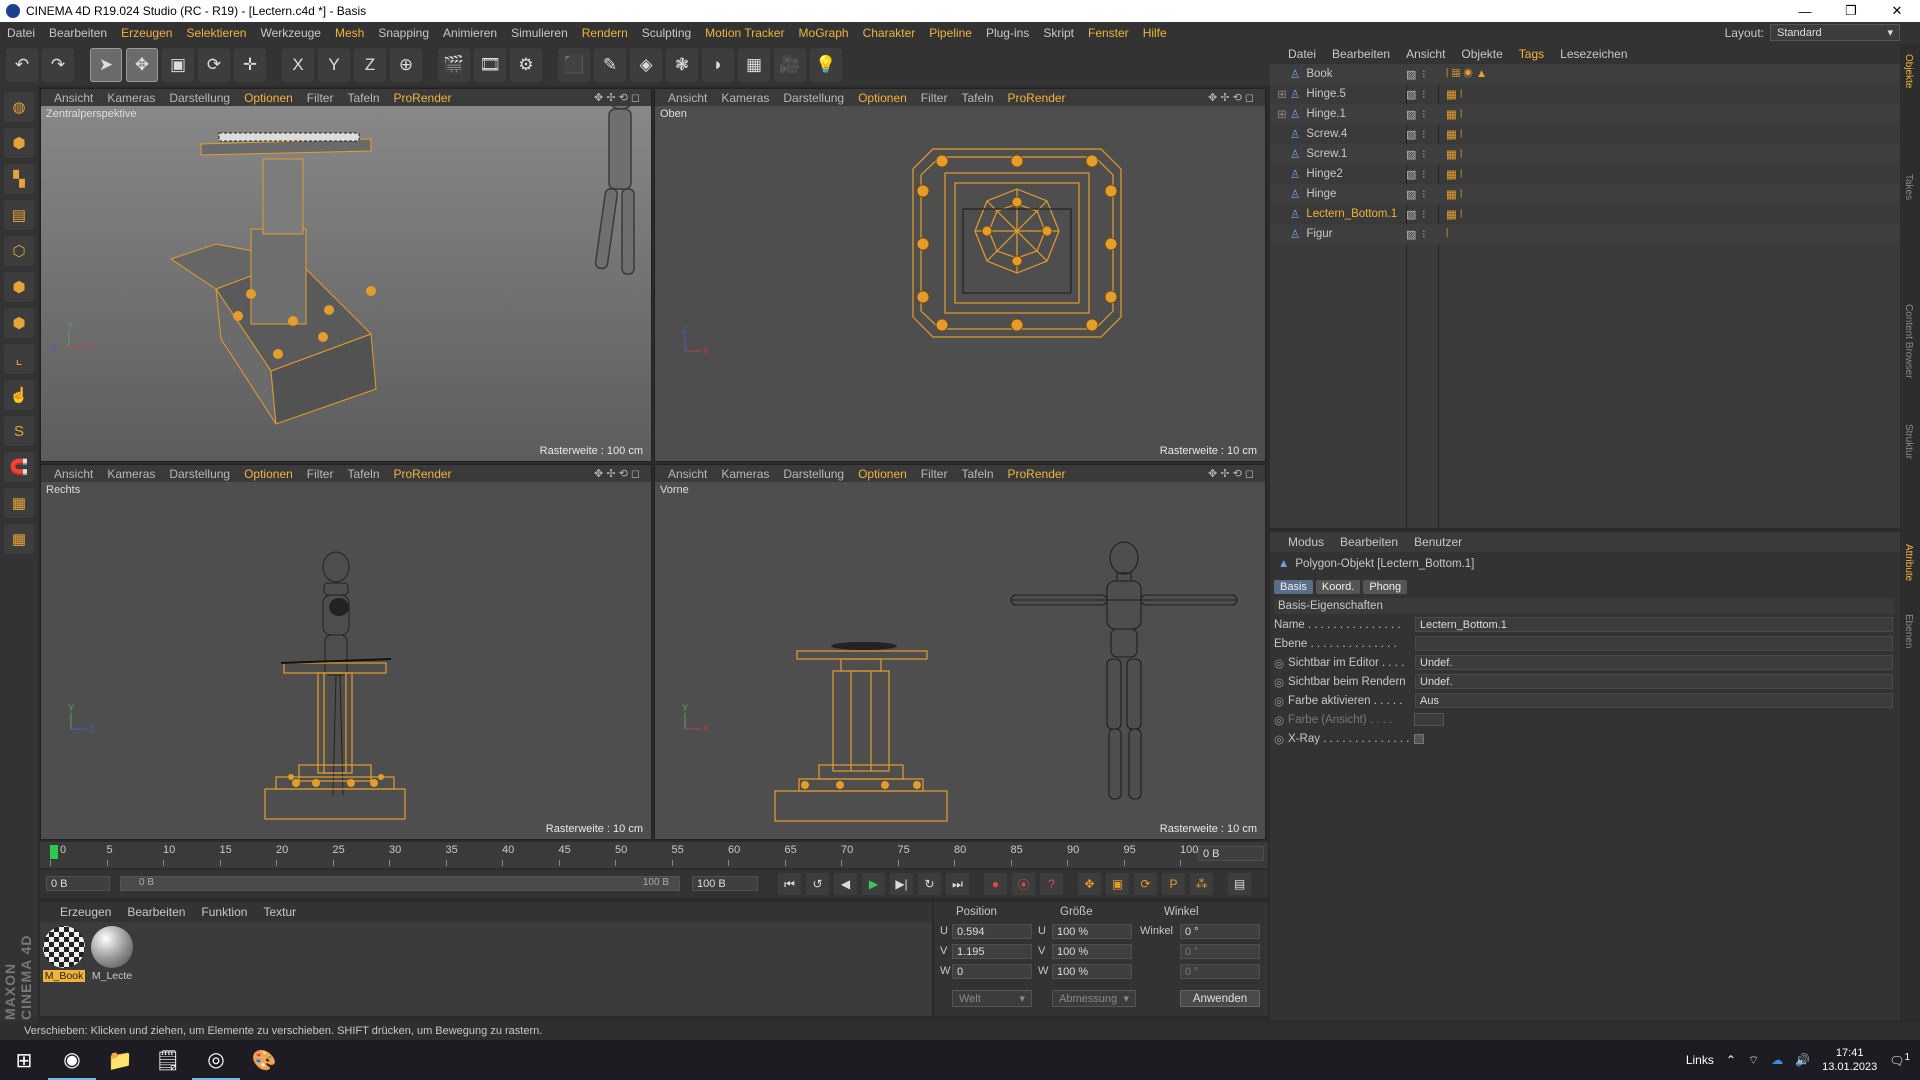  I want to click on object-row: ♙ Figur ⁝ ▨ ⦚, so click(1585, 234).